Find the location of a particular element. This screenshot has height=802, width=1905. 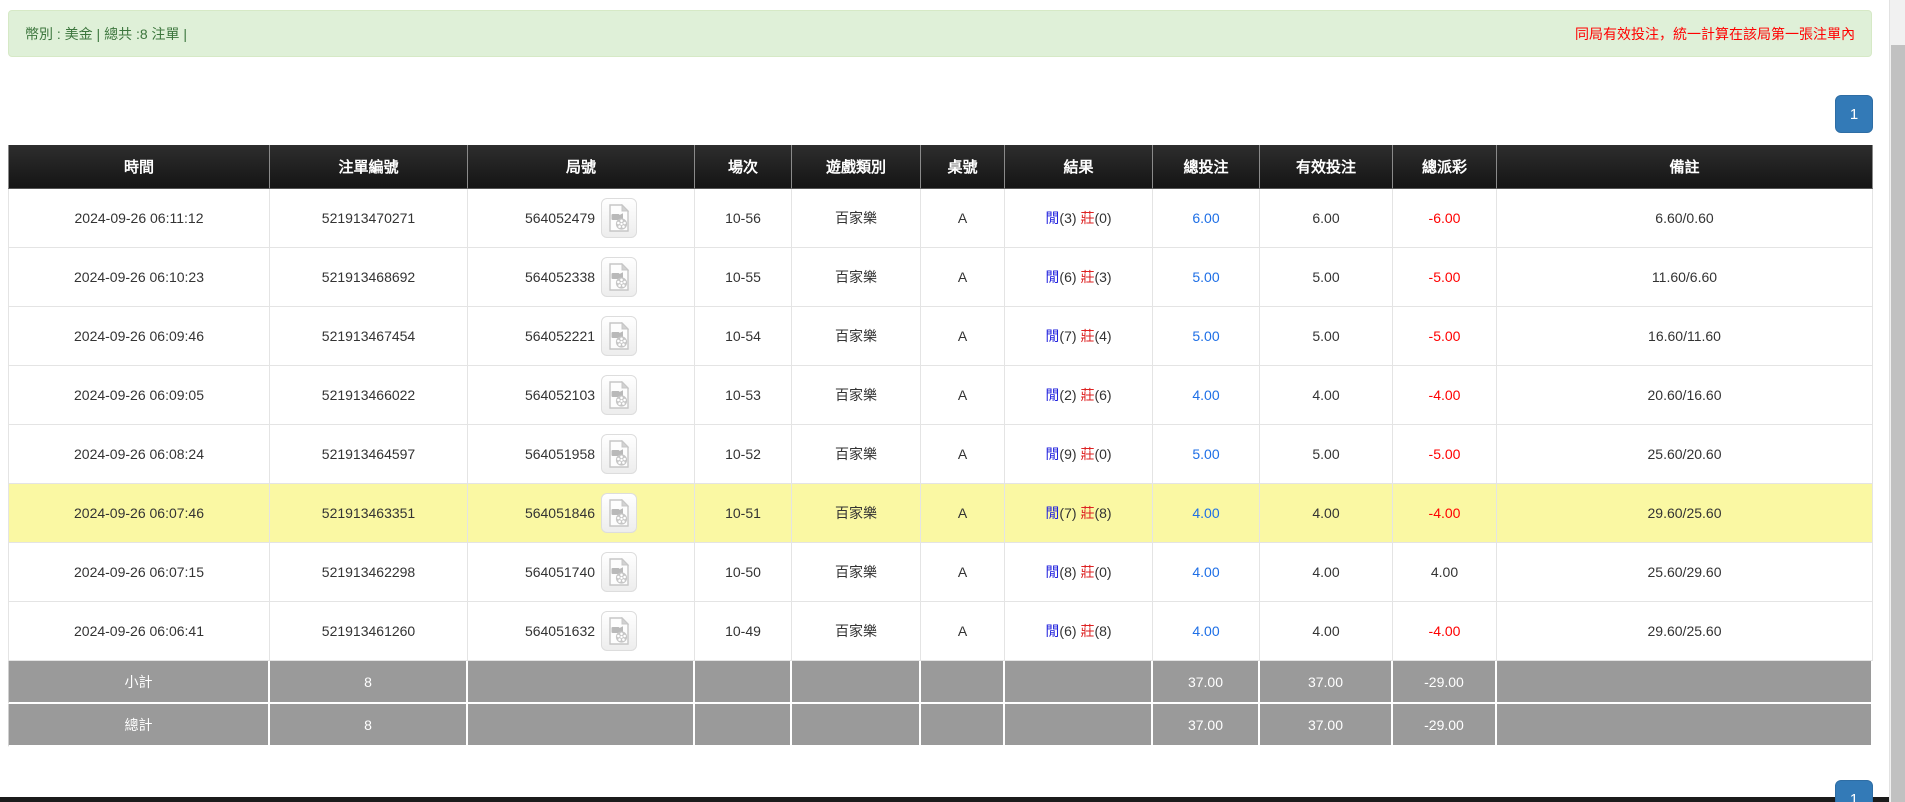

banker-result-value: (6) is located at coordinates (1103, 395).